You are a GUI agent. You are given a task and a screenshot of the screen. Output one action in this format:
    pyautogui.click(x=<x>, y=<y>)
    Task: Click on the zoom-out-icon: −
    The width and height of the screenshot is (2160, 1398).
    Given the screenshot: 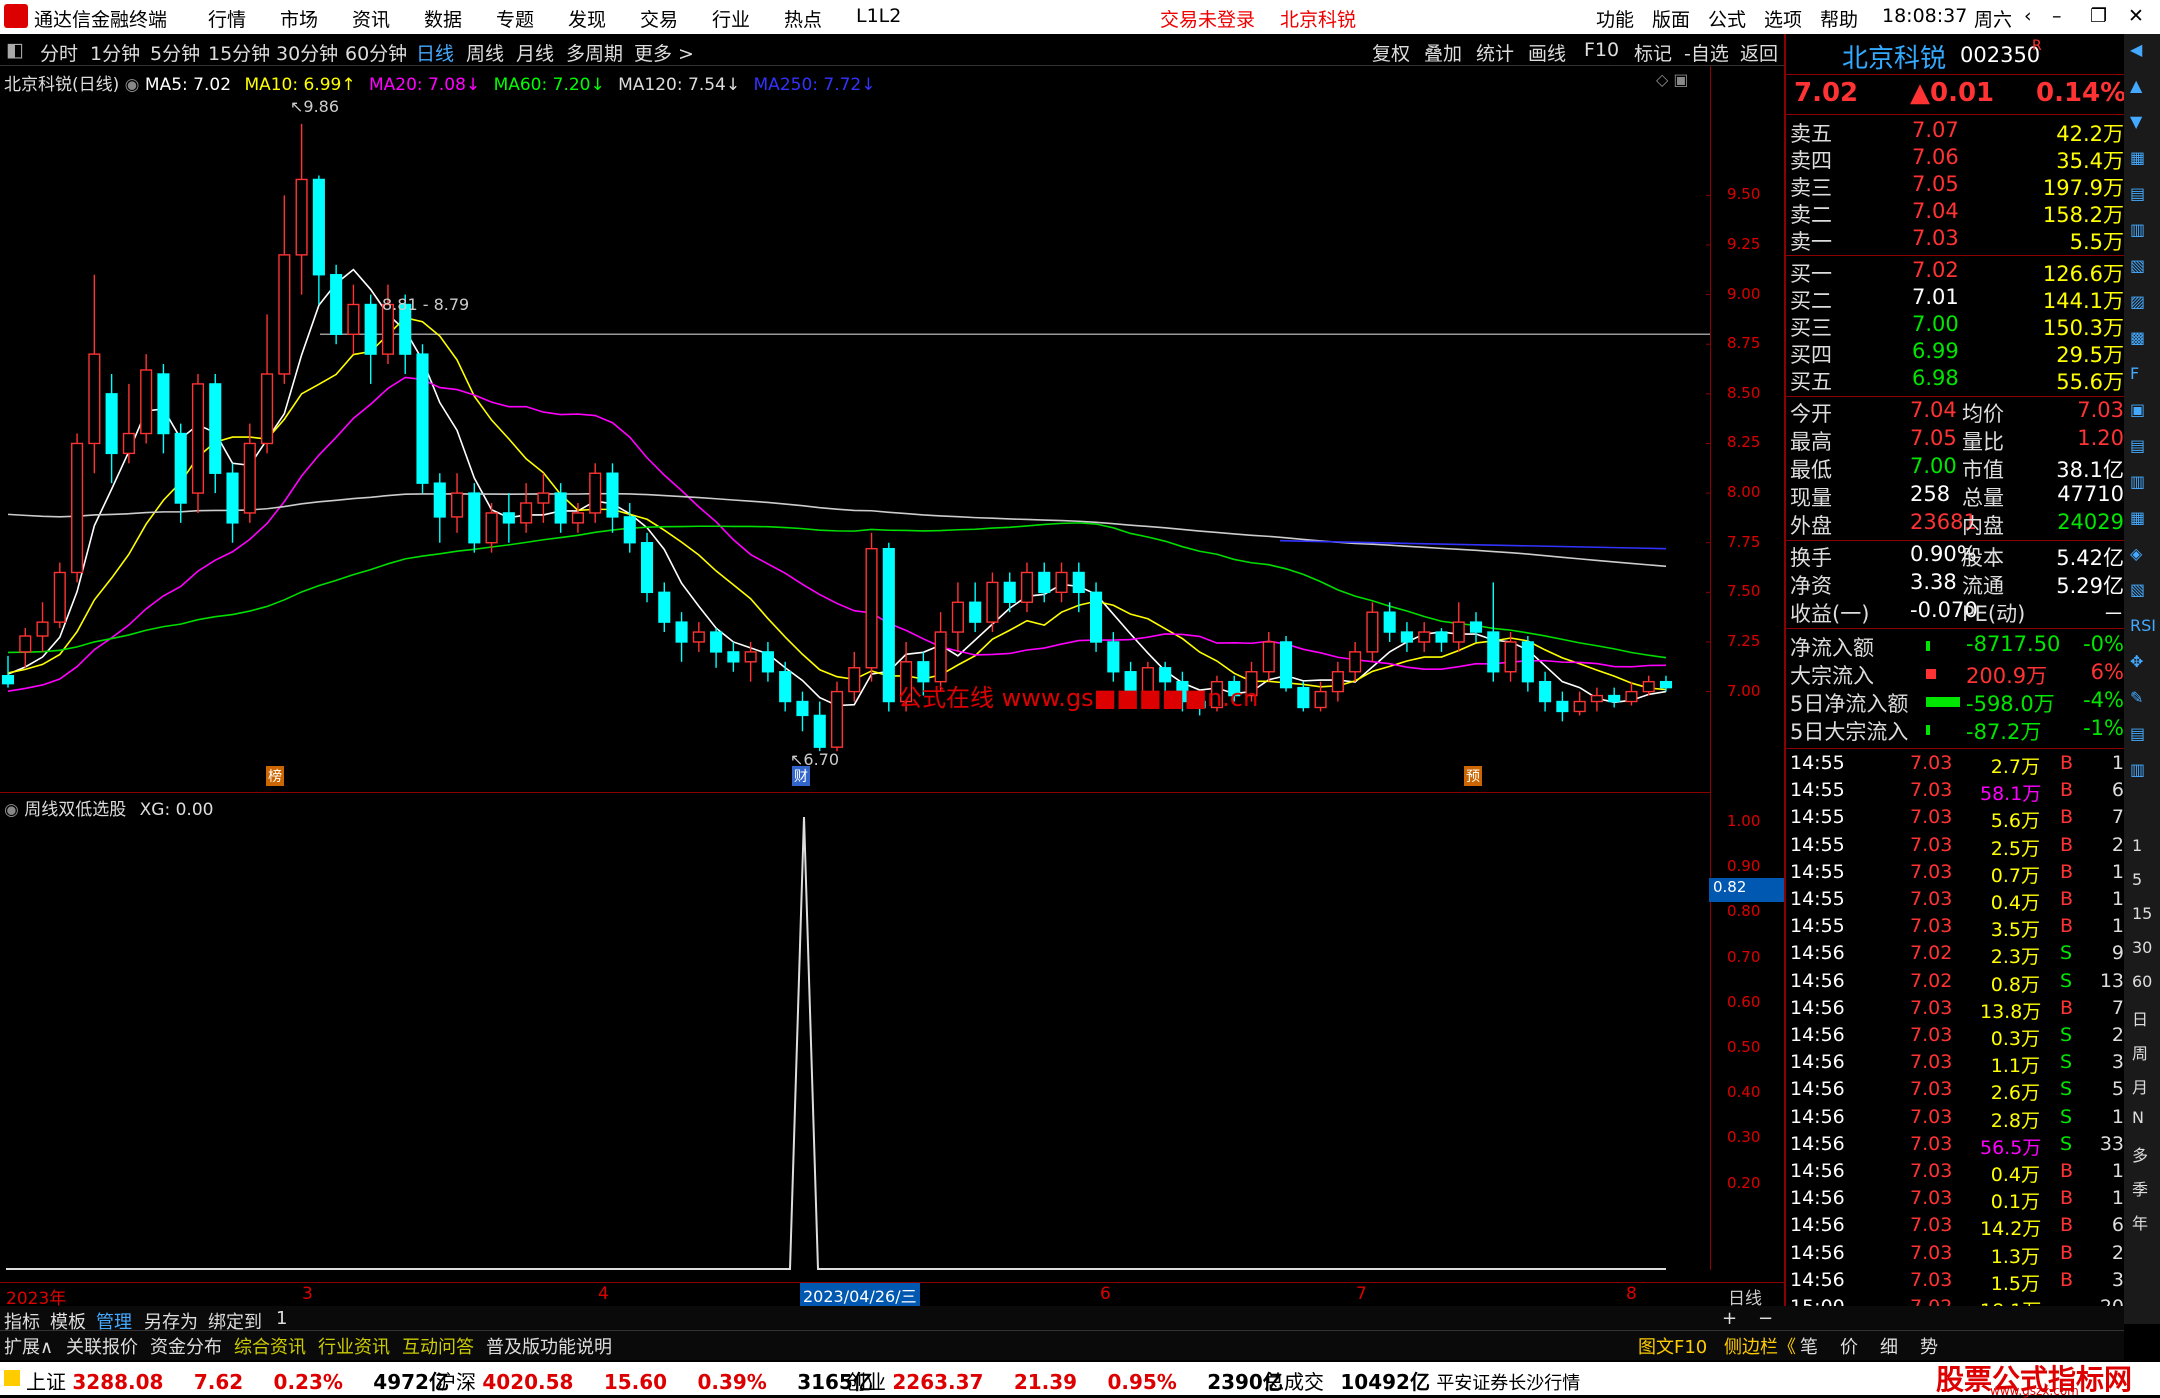 What is the action you would take?
    pyautogui.click(x=1765, y=1318)
    